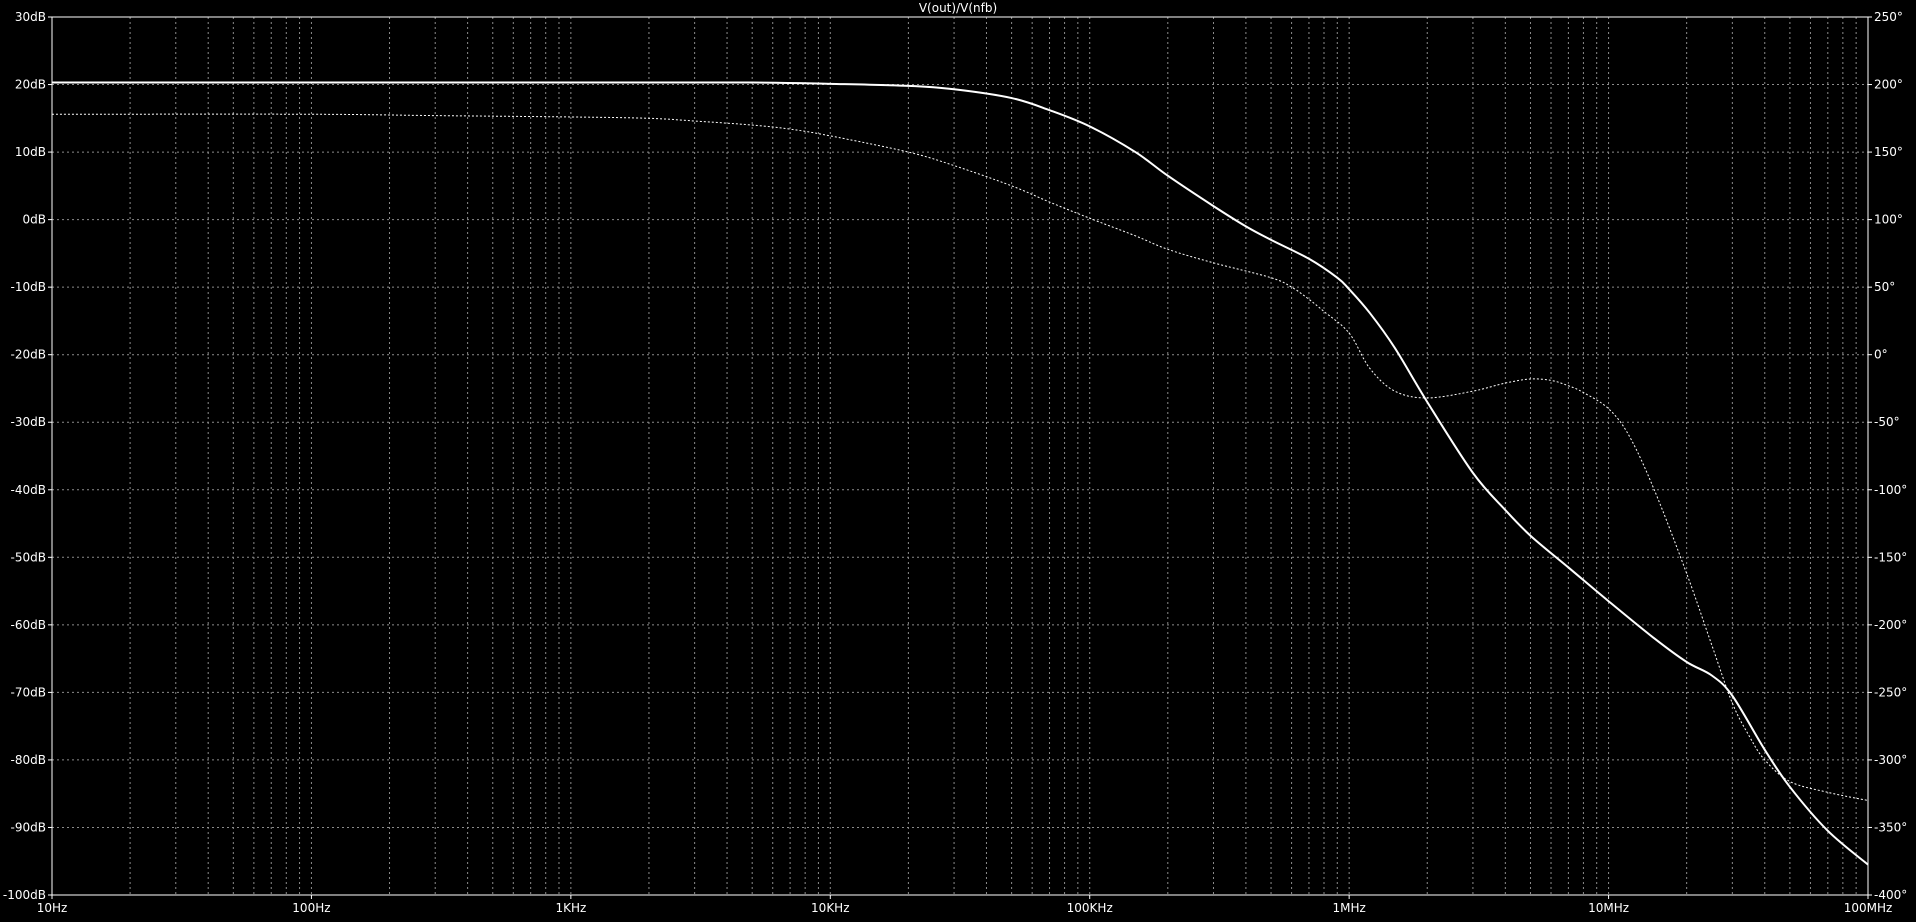 This screenshot has height=922, width=1916. I want to click on chart-title: V(out)/V(nfb), so click(958, 8).